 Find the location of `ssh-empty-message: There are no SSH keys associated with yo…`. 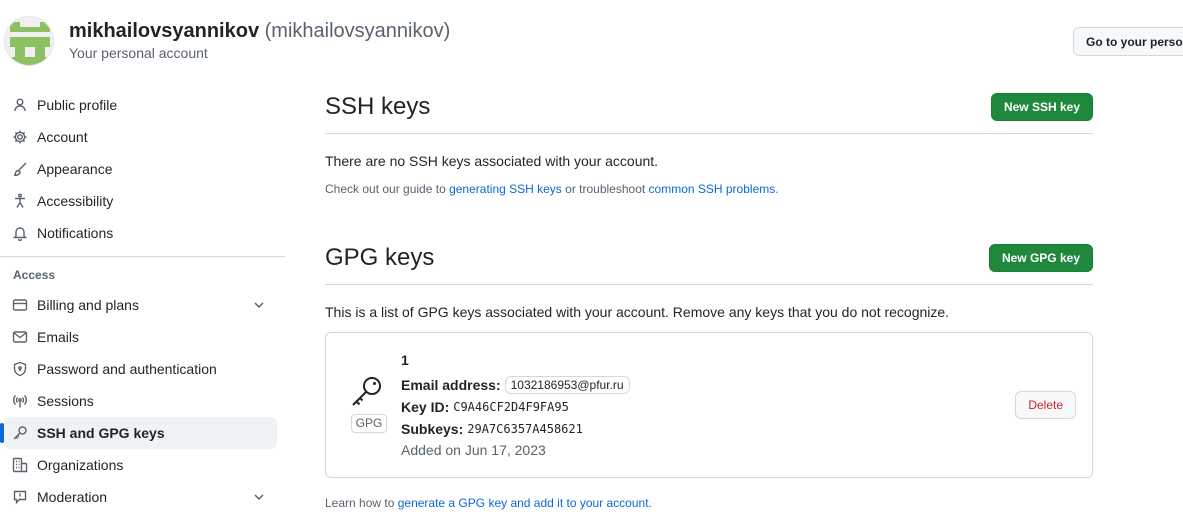

ssh-empty-message: There are no SSH keys associated with yo… is located at coordinates (492, 161).